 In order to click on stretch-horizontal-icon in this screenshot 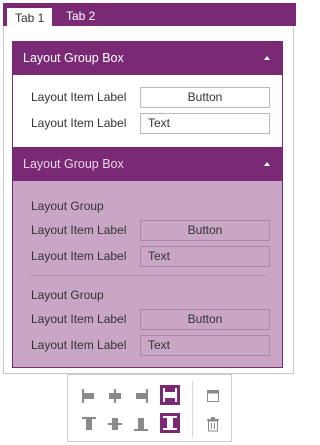, I will do `click(170, 395)`.